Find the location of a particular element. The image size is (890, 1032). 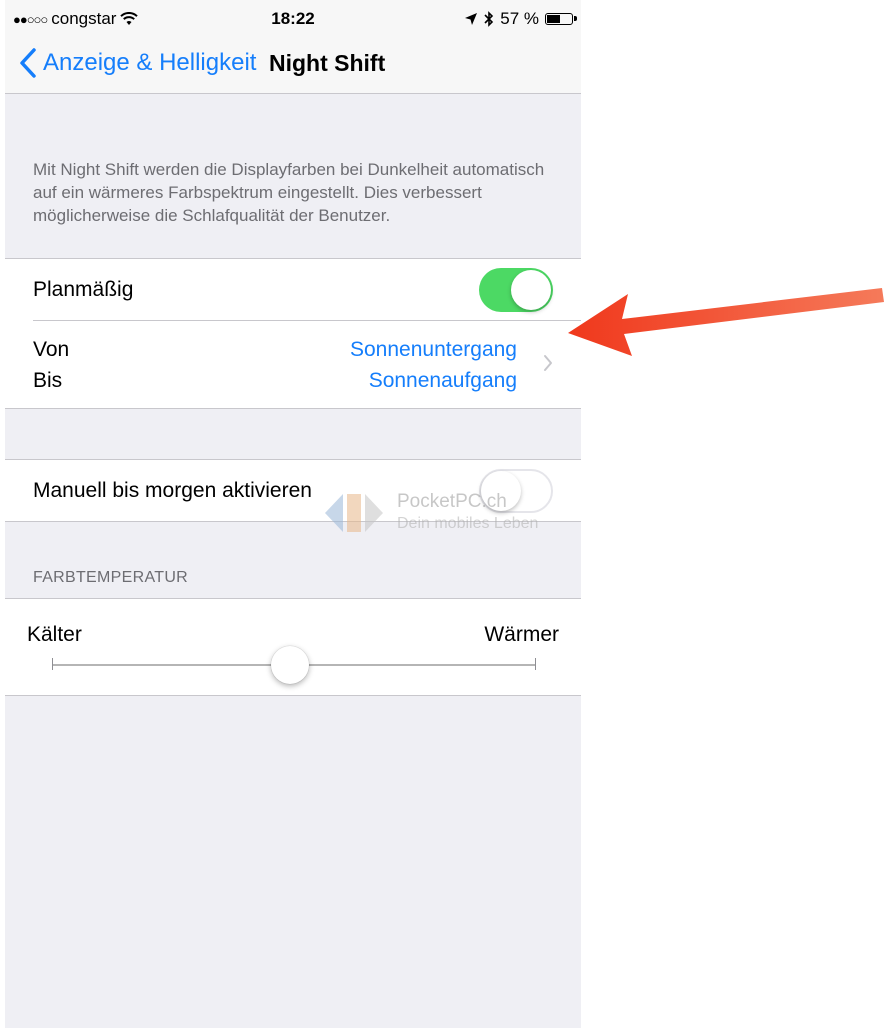

chevron-left-icon is located at coordinates (28, 63).